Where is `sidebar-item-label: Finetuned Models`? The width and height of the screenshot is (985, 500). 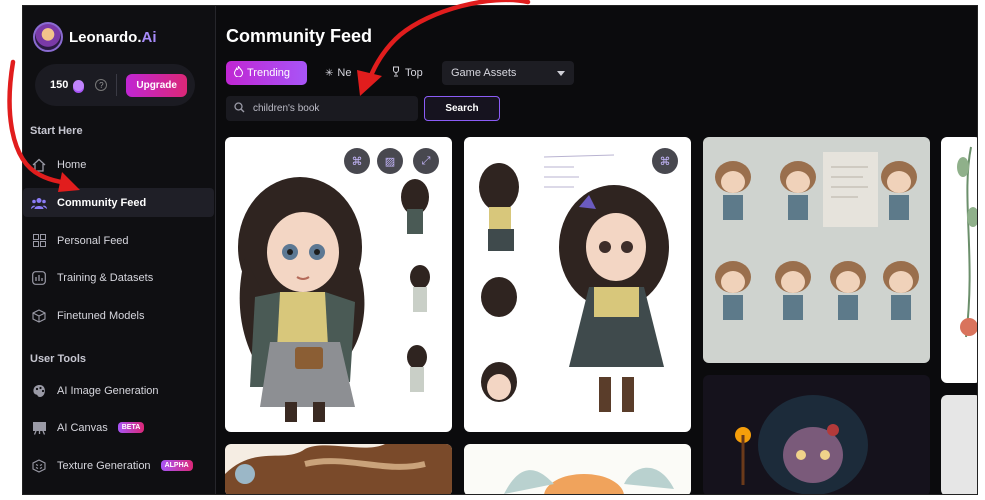 sidebar-item-label: Finetuned Models is located at coordinates (101, 315).